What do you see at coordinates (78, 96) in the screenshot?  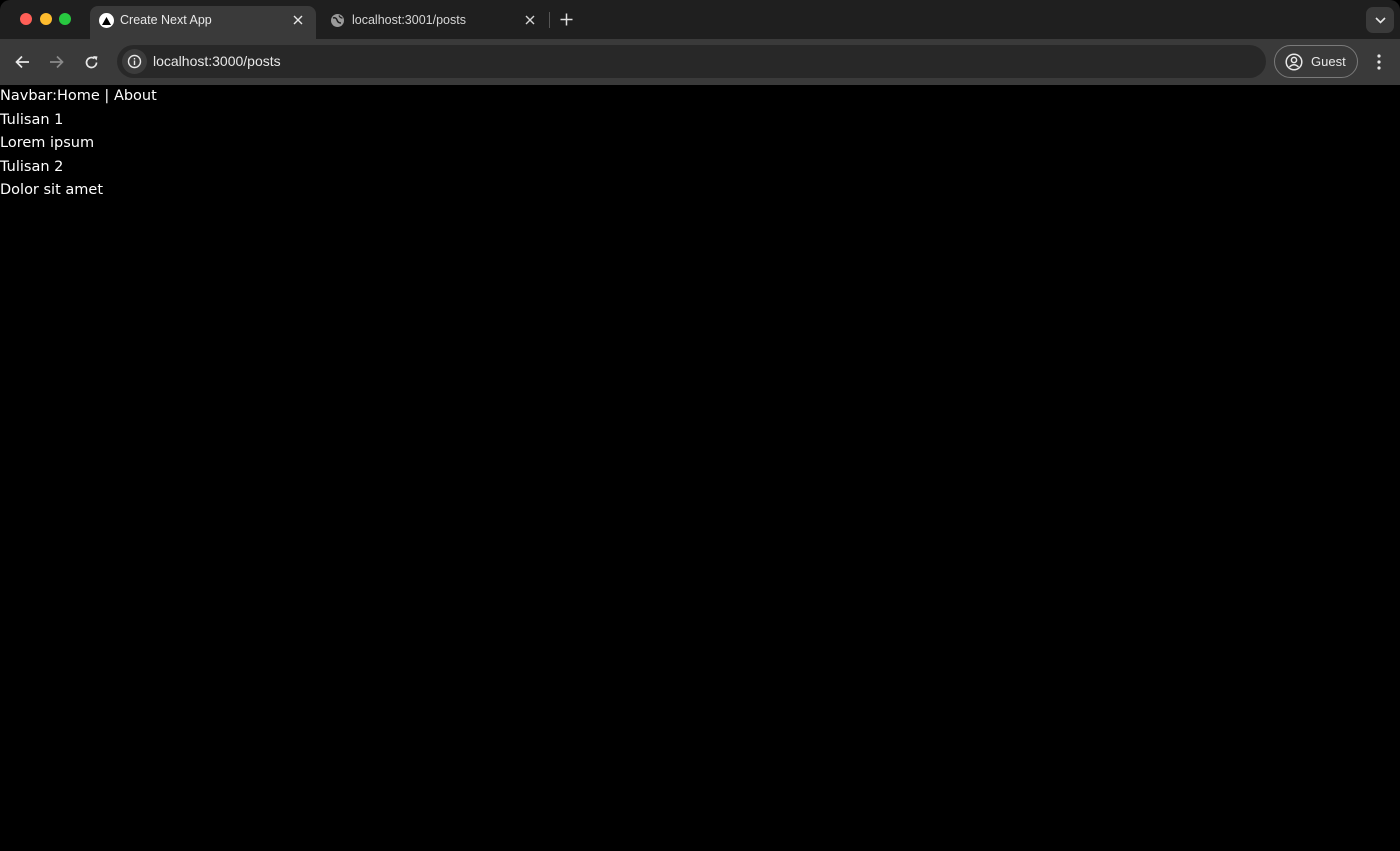 I see `nav-link-home: Home` at bounding box center [78, 96].